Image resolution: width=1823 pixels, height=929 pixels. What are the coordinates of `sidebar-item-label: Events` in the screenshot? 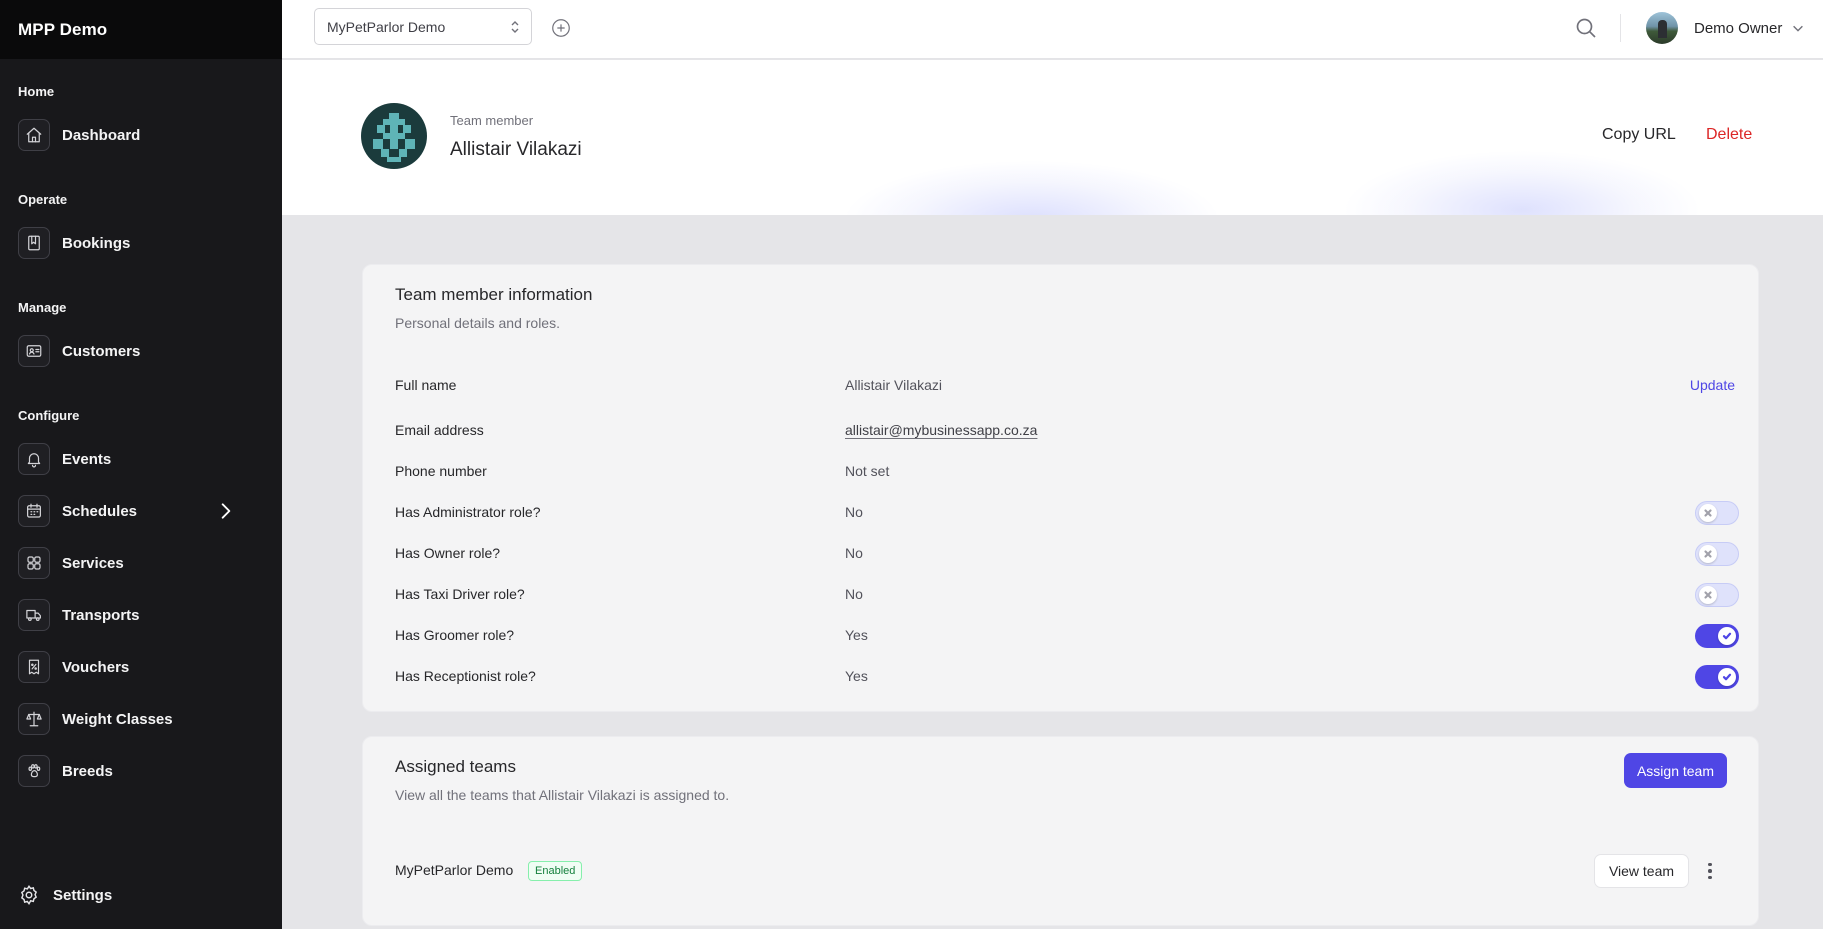 It's located at (87, 459).